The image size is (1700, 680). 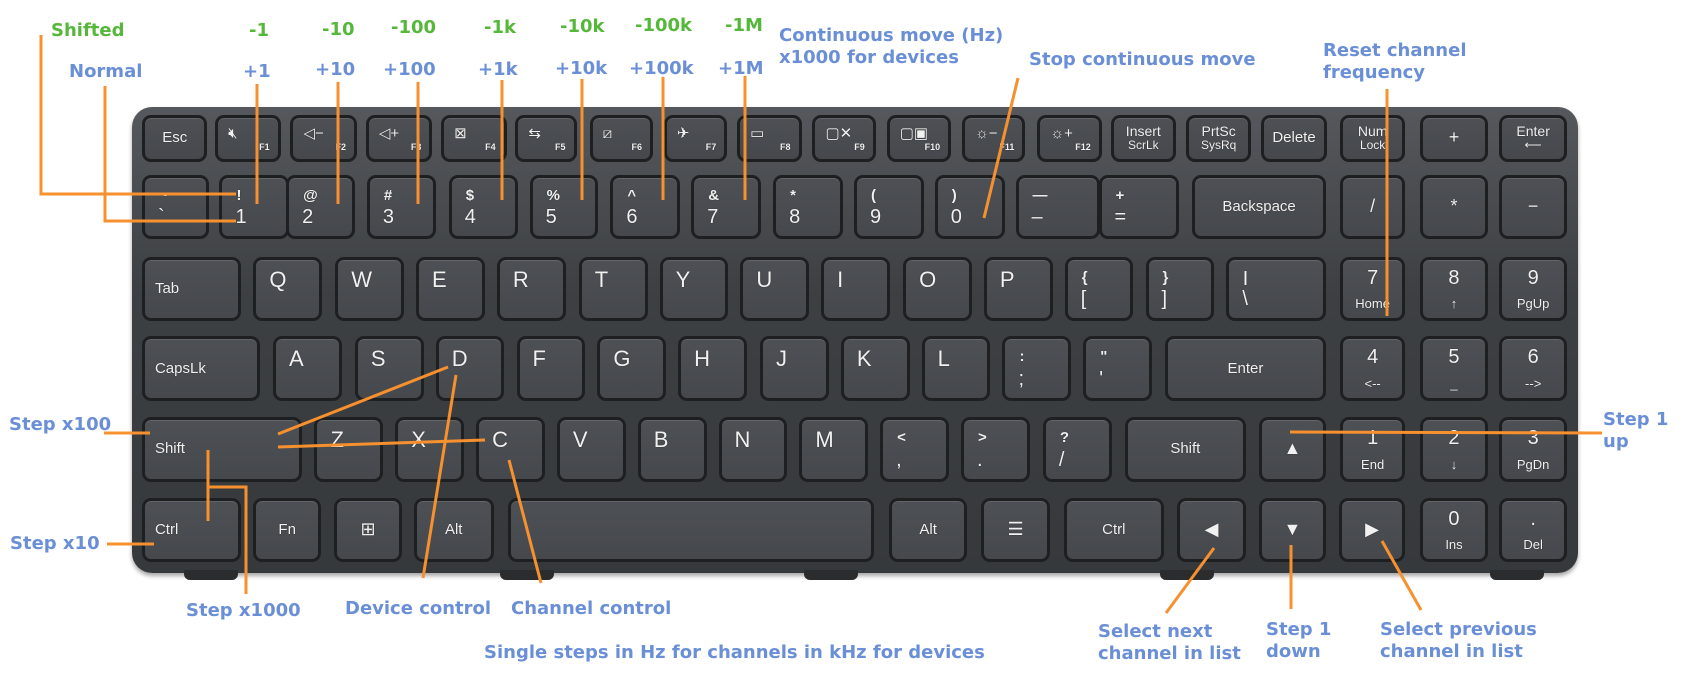 What do you see at coordinates (888, 207) in the screenshot?
I see `key-9: (9` at bounding box center [888, 207].